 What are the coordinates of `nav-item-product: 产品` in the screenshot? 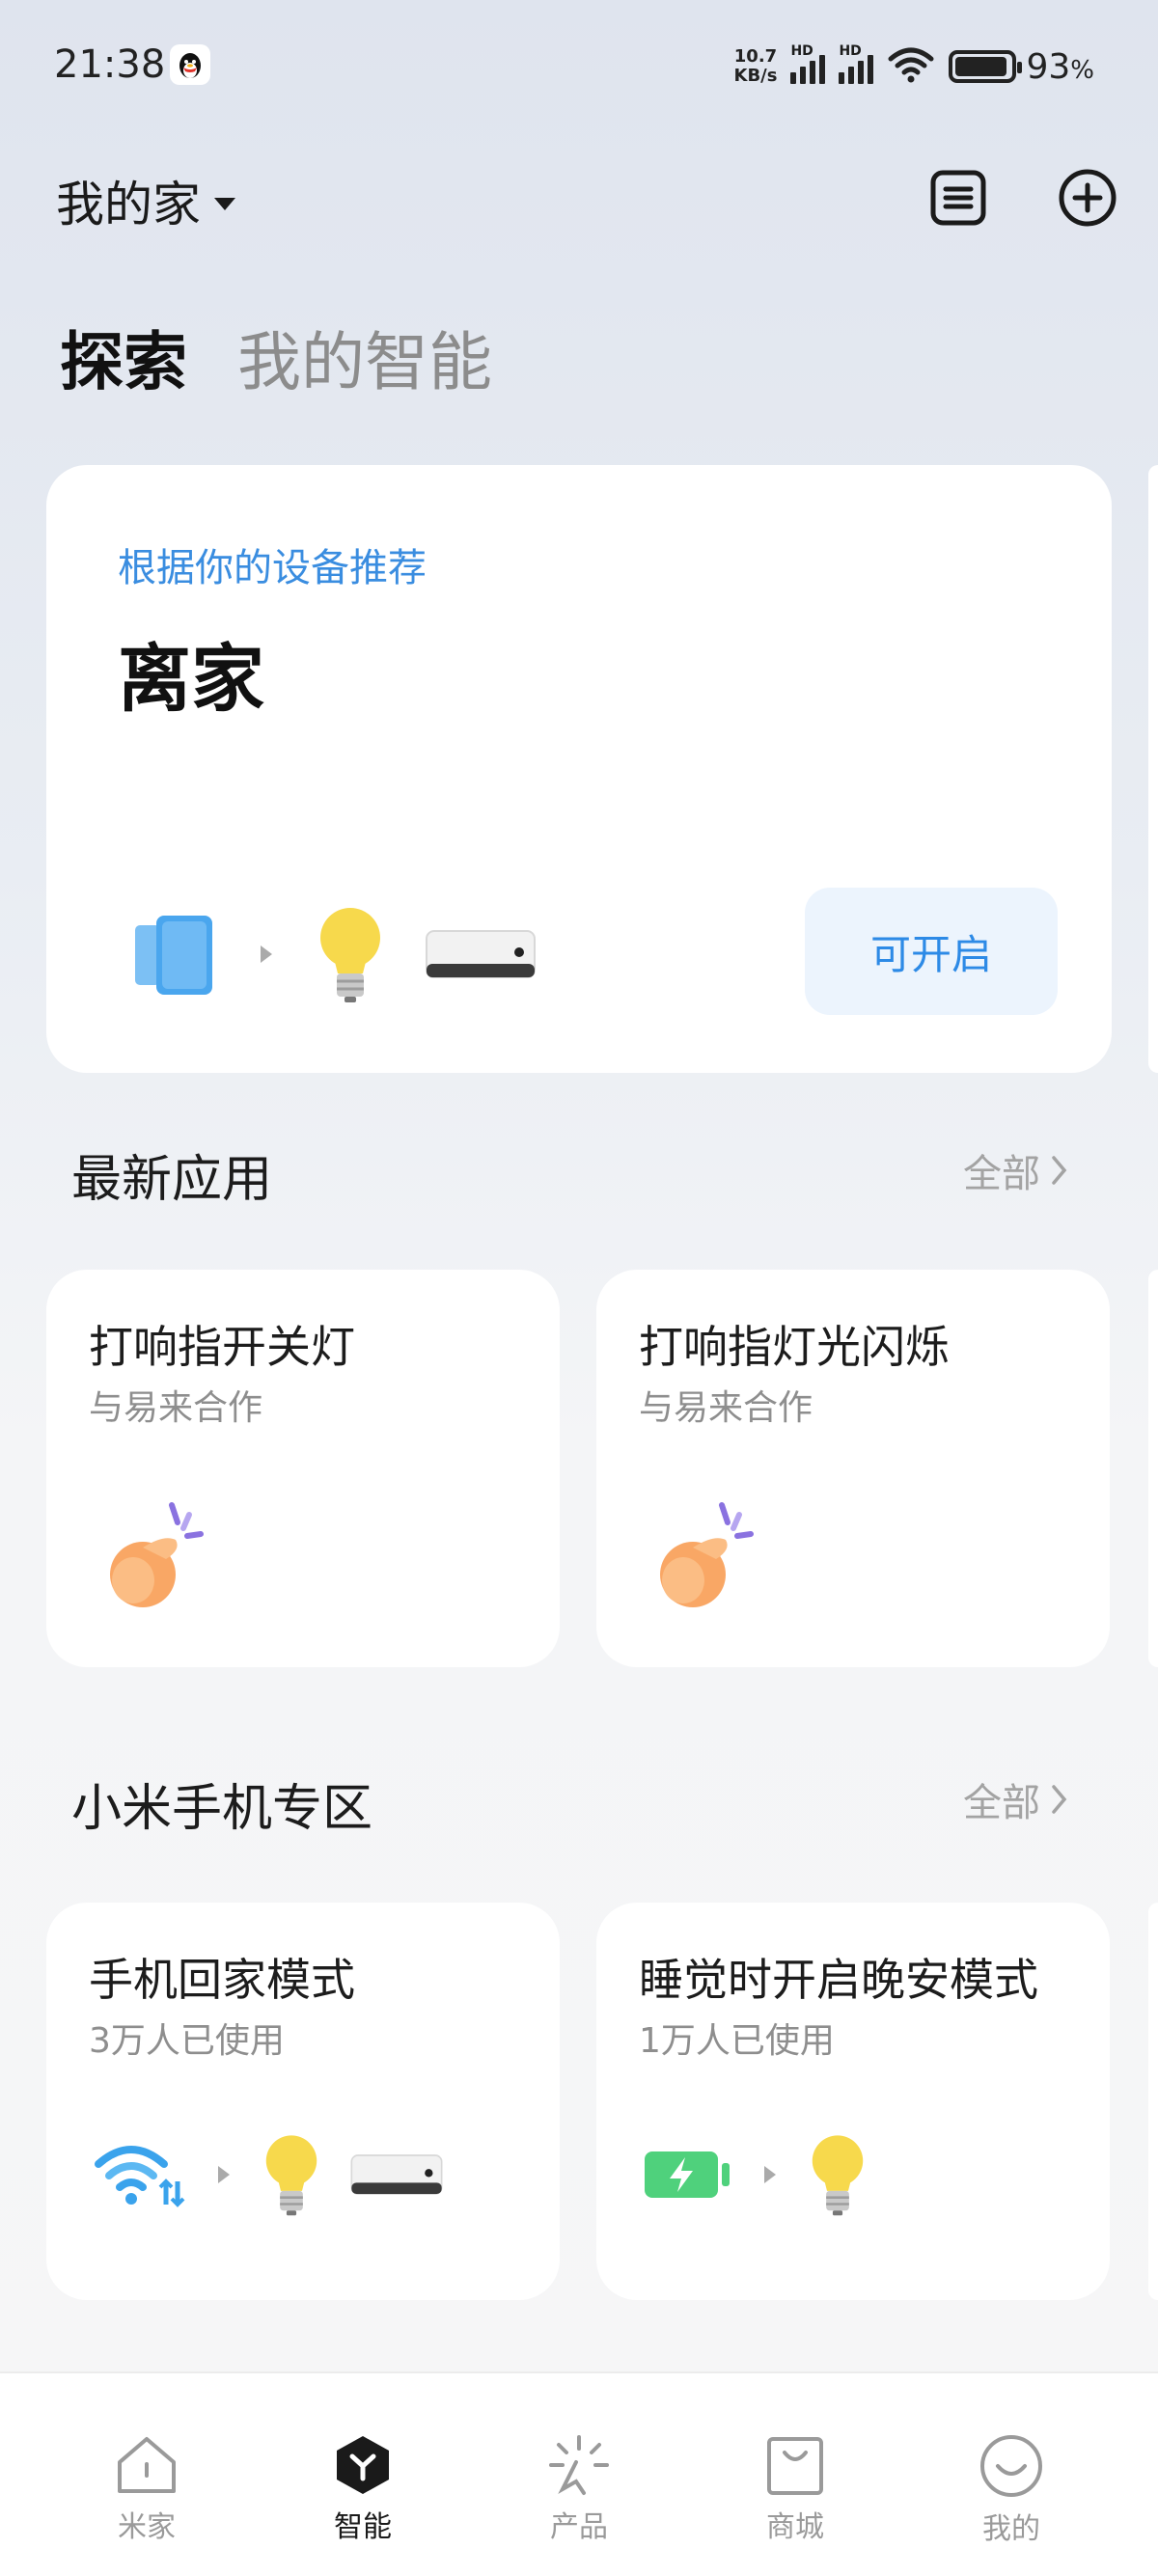 It's located at (579, 2474).